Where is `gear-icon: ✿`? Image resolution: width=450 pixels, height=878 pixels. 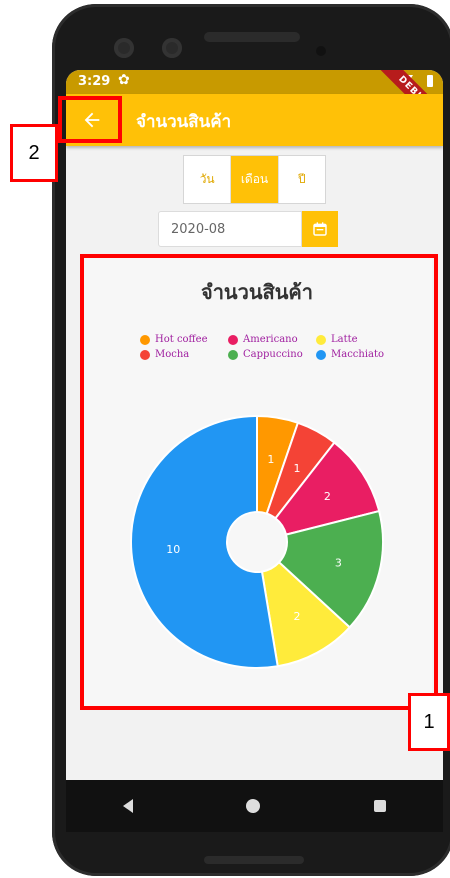 gear-icon: ✿ is located at coordinates (124, 80).